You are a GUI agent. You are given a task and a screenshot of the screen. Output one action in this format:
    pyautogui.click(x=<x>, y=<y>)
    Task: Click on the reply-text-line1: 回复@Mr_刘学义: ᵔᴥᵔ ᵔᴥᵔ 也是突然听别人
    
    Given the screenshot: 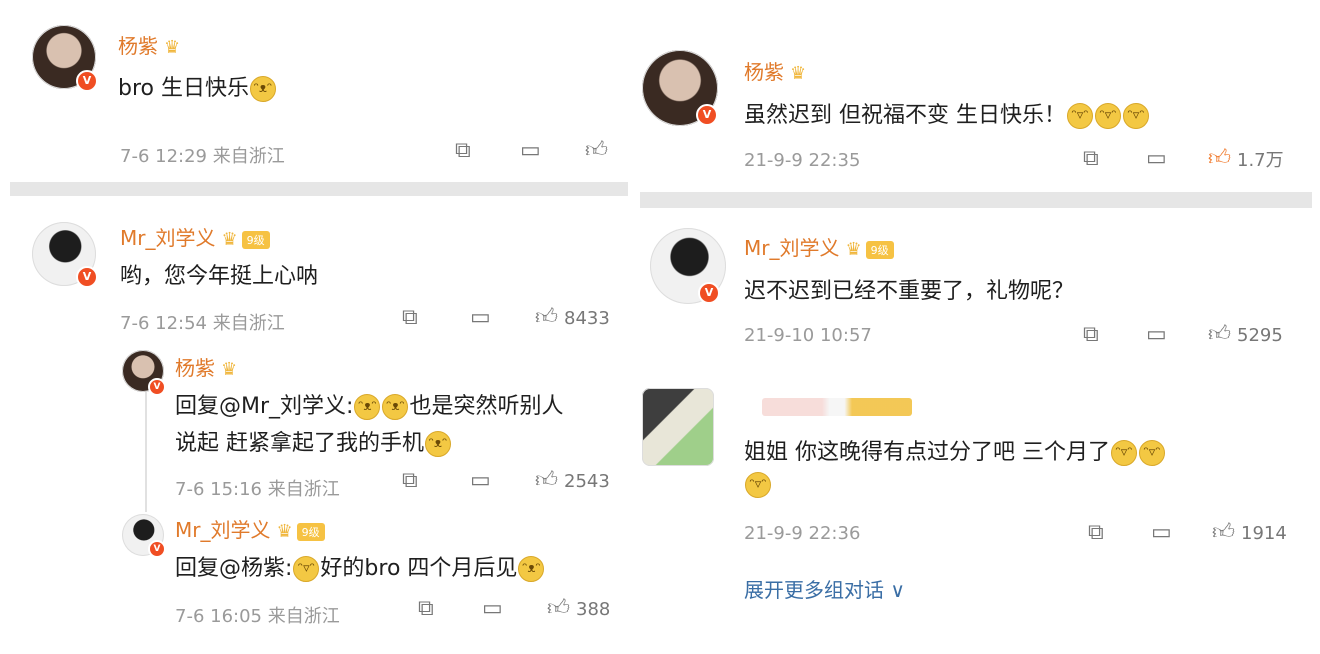 What is the action you would take?
    pyautogui.click(x=369, y=407)
    